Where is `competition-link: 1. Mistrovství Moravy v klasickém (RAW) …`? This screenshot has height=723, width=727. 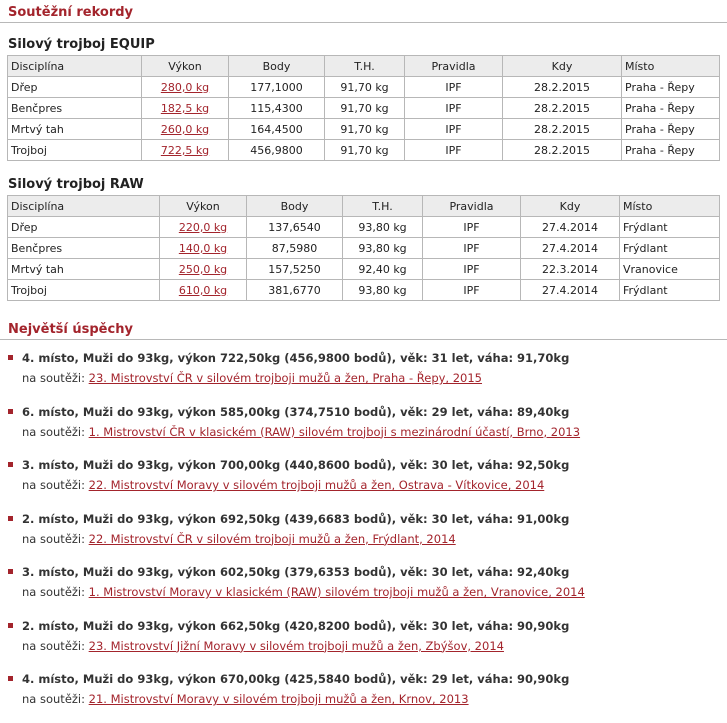
competition-link: 1. Mistrovství Moravy v klasickém (RAW) … is located at coordinates (337, 592).